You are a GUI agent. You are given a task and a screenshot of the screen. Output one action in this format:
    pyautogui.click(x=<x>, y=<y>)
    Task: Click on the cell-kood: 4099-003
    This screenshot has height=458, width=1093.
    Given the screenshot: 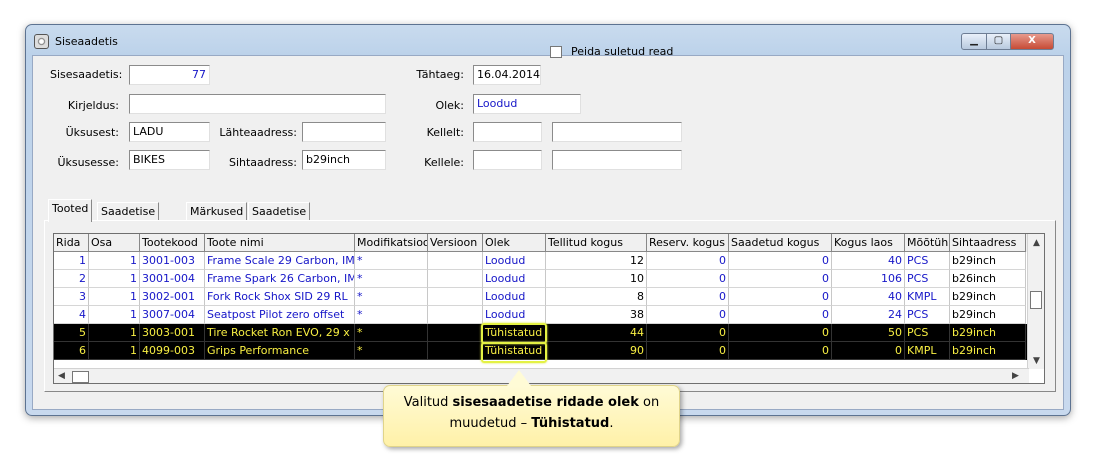 What is the action you would take?
    pyautogui.click(x=172, y=351)
    